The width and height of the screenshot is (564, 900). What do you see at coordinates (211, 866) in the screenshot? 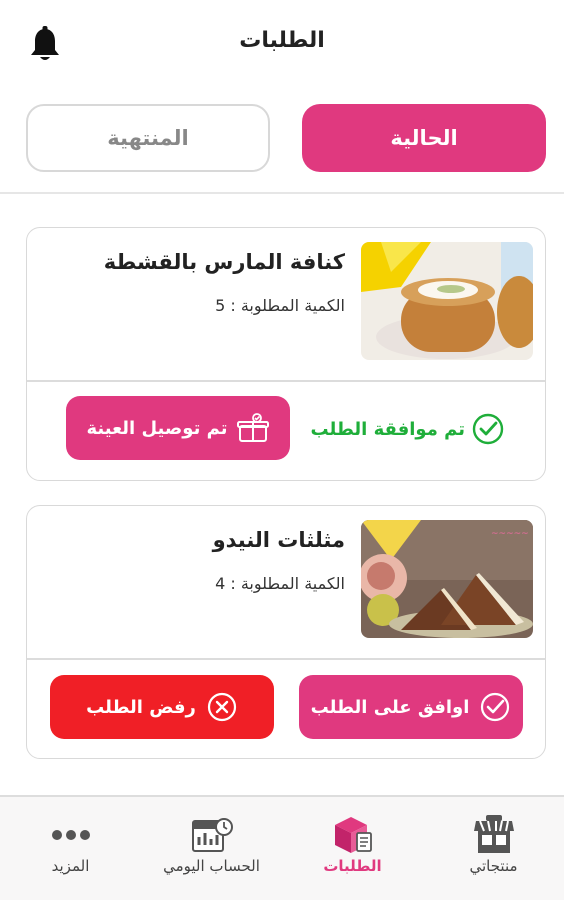
I see `nav-label: الحساب اليومي` at bounding box center [211, 866].